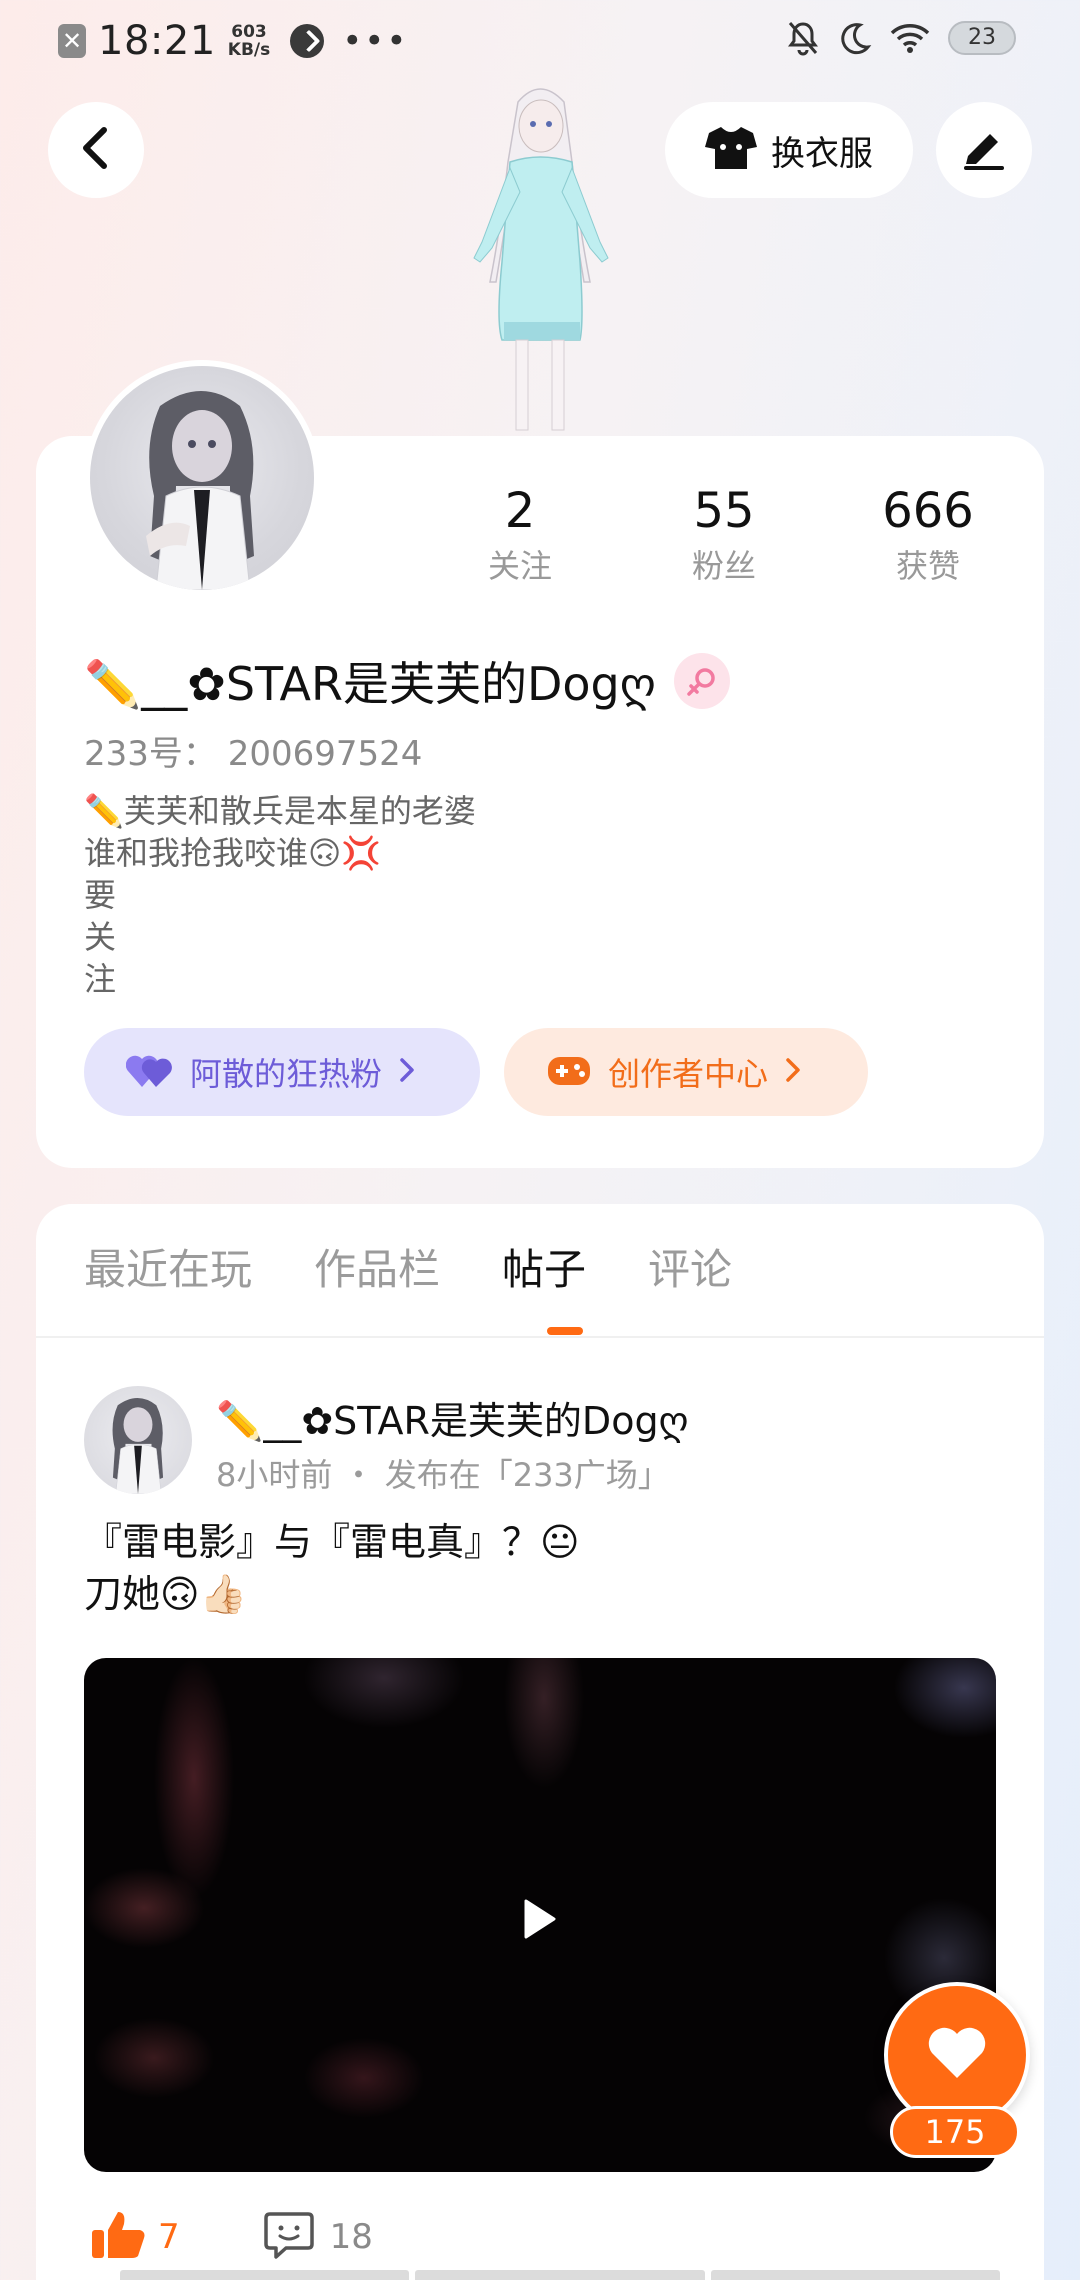  Describe the element at coordinates (723, 566) in the screenshot. I see `stat-followers-label: 粉丝` at that location.